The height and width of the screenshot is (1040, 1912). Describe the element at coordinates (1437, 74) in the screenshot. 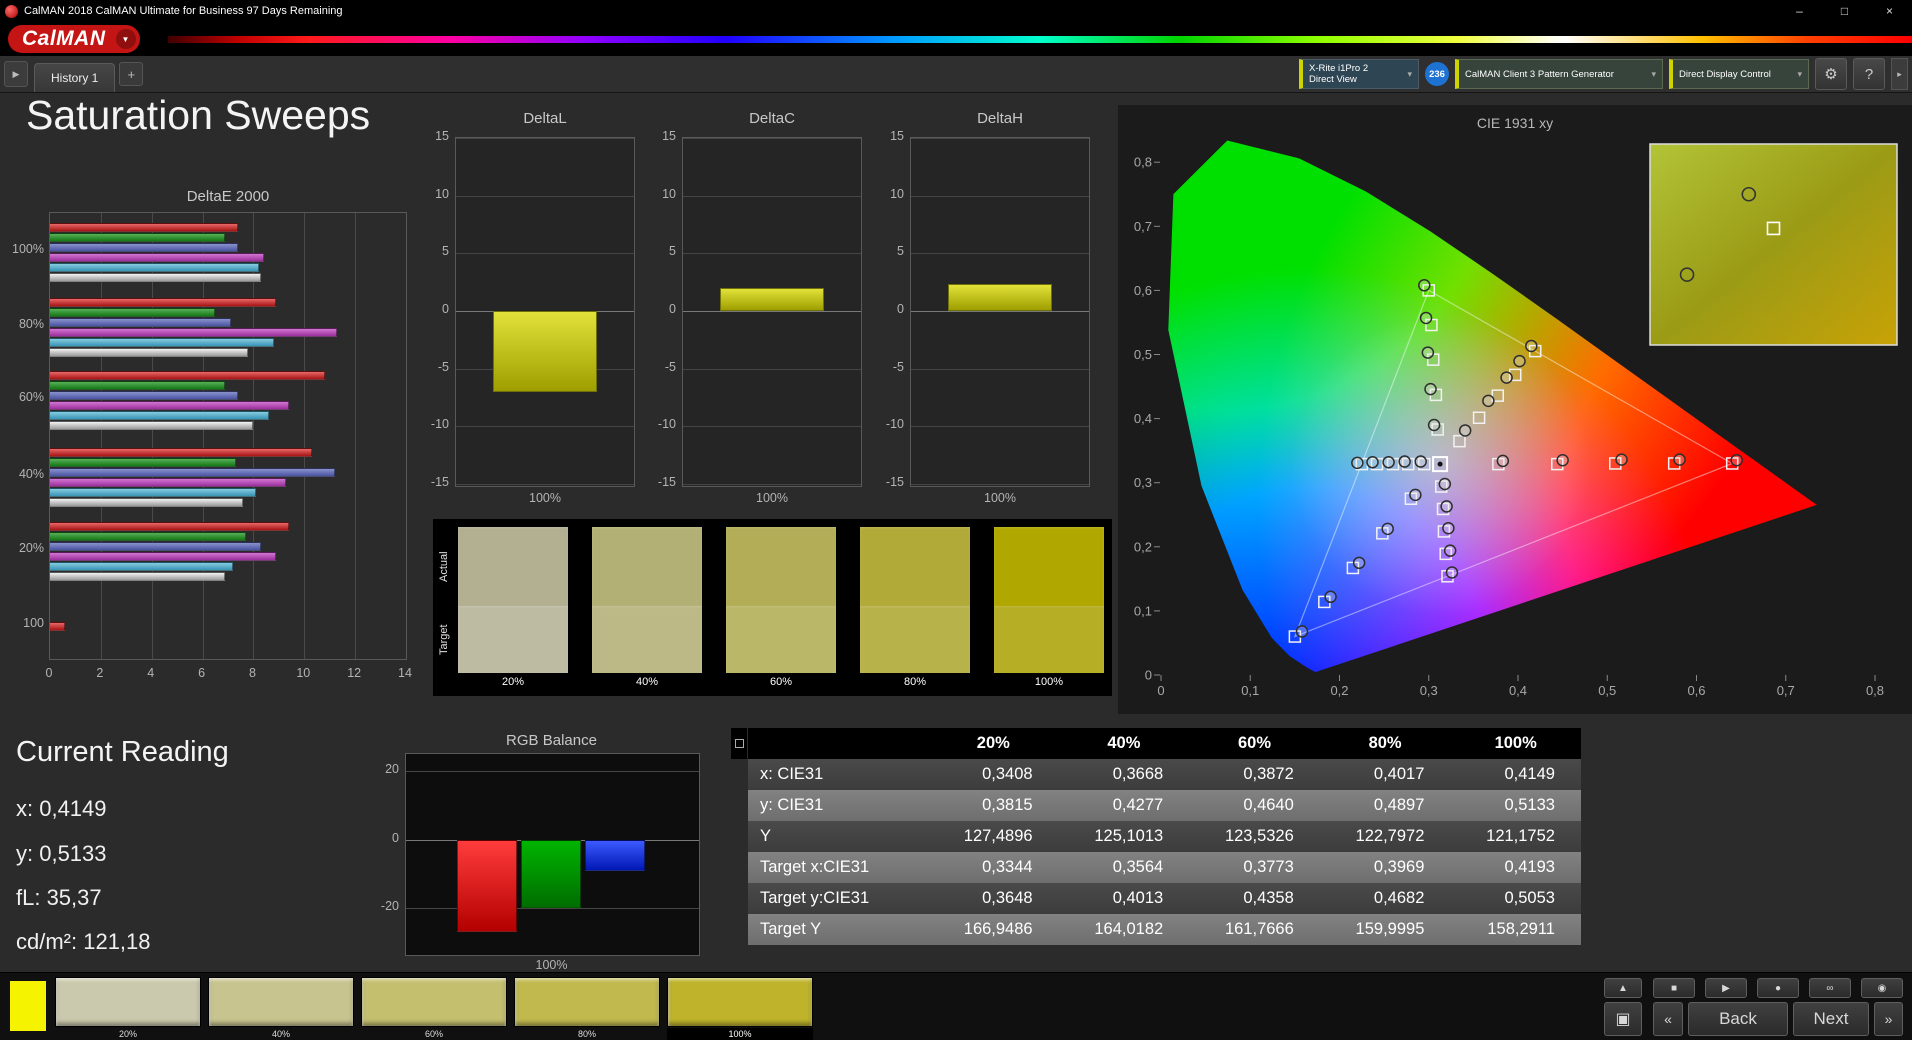

I see `meter-status-badge: 236` at that location.